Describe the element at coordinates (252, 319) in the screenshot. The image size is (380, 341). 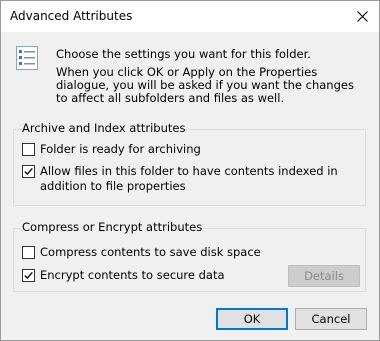
I see `ok-button: OK` at that location.